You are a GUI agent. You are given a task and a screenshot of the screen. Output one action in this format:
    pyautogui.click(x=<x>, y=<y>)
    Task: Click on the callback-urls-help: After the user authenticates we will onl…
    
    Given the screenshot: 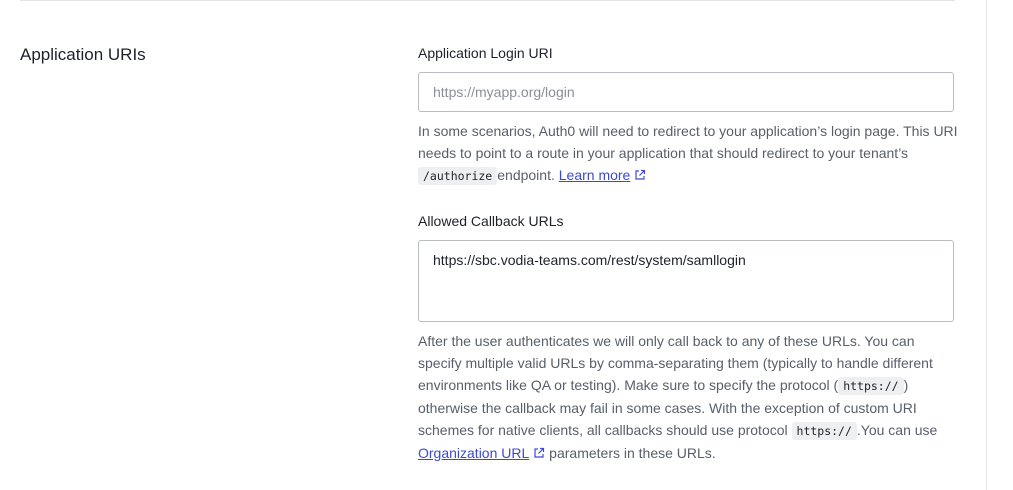 What is the action you would take?
    pyautogui.click(x=688, y=397)
    